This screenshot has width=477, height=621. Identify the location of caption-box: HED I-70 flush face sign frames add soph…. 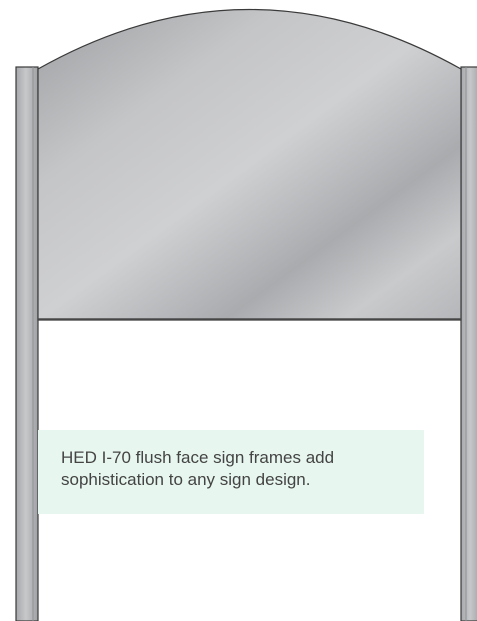
(231, 472).